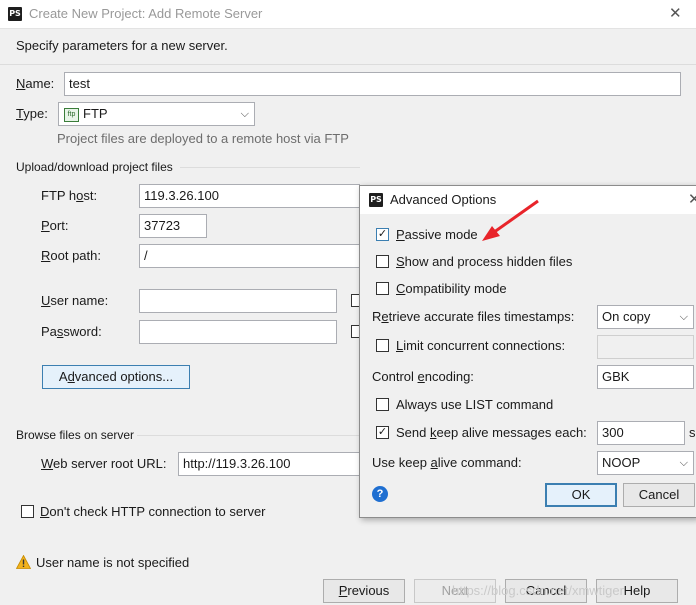 This screenshot has width=696, height=605. Describe the element at coordinates (173, 226) in the screenshot. I see `port-input: 37723` at that location.